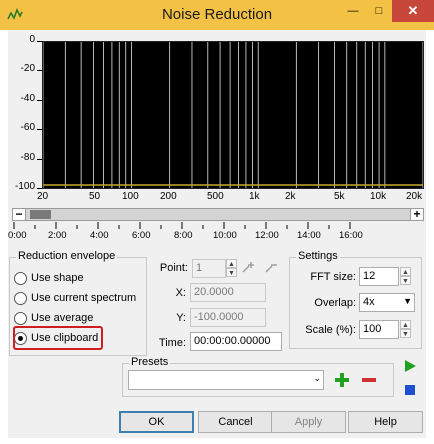 The height and width of the screenshot is (444, 434). What do you see at coordinates (385, 422) in the screenshot?
I see `help-button: Help` at bounding box center [385, 422].